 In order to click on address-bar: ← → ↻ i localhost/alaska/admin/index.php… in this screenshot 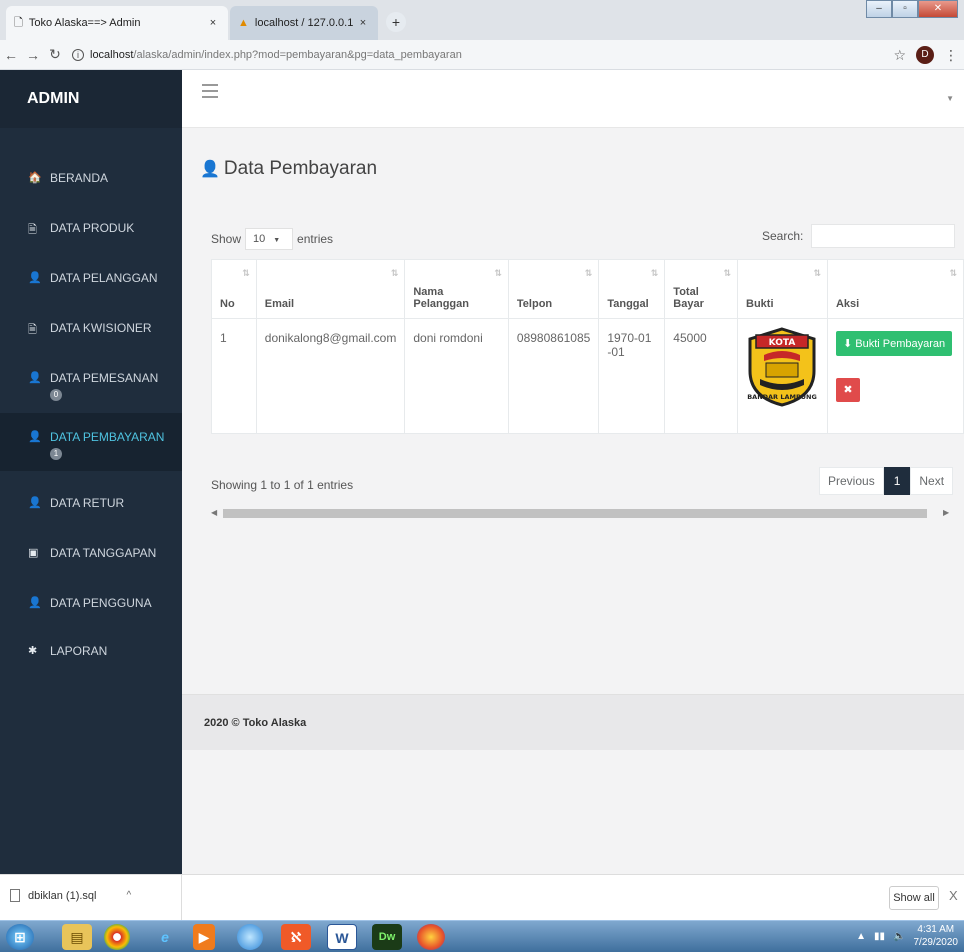, I will do `click(482, 55)`.